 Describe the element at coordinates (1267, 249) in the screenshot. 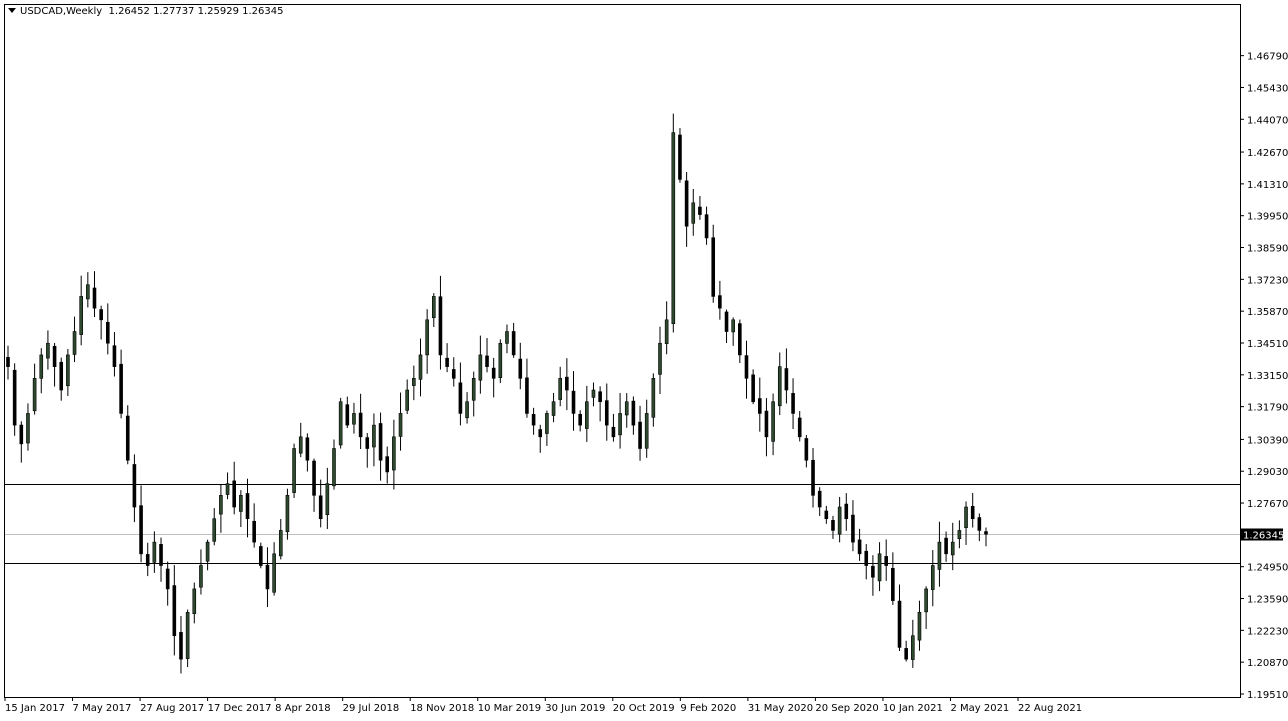

I see `y-tick-label: 1.38590` at that location.